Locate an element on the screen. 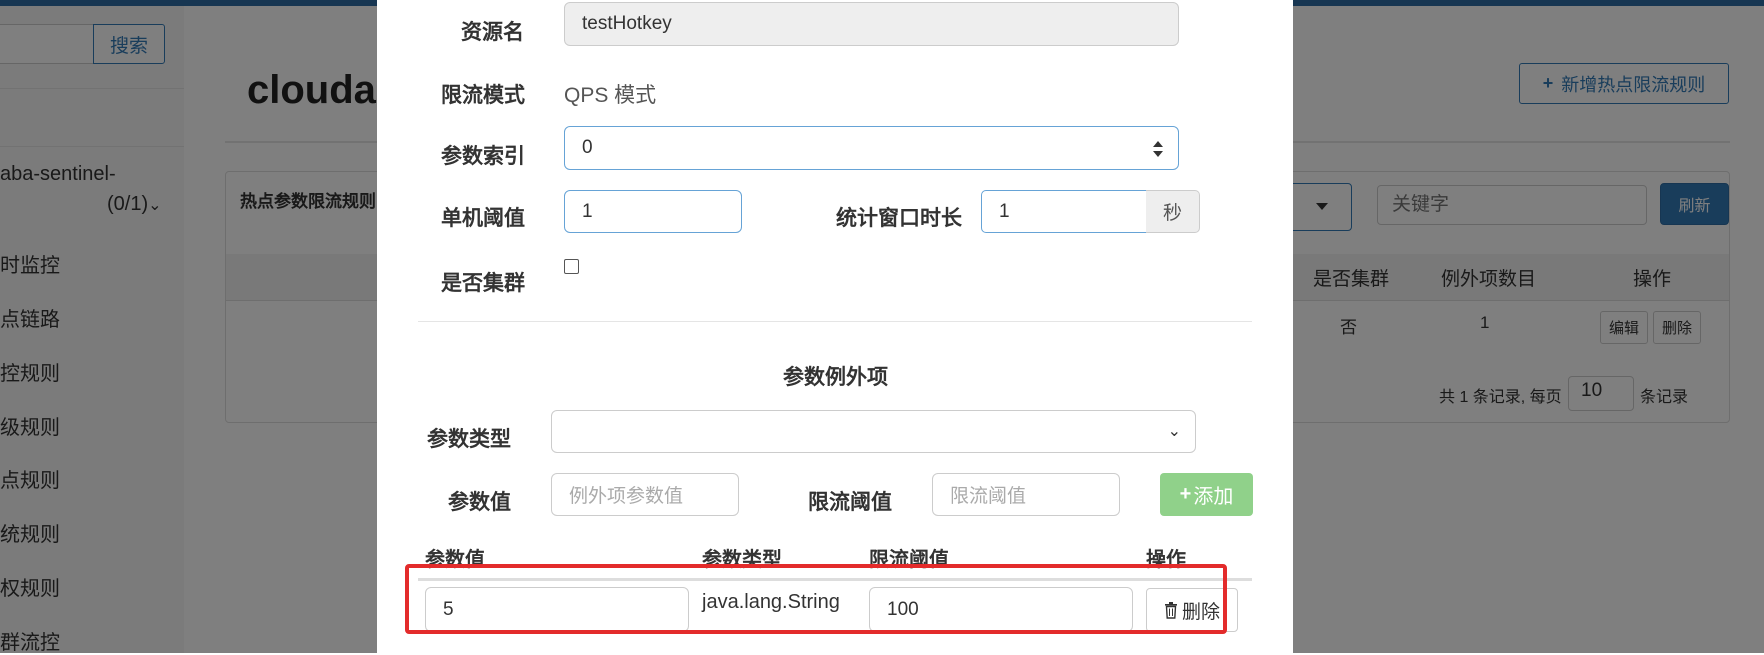  window-label: 统计窗口时长 is located at coordinates (899, 218).